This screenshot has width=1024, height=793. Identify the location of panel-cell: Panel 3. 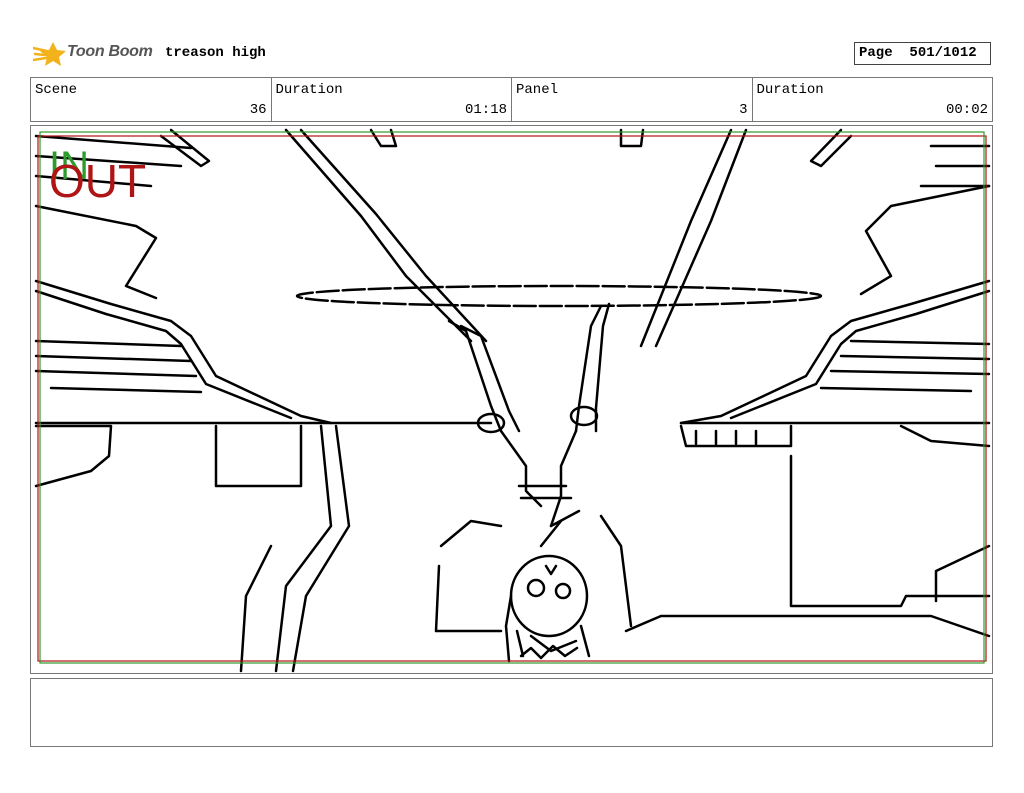
(632, 99).